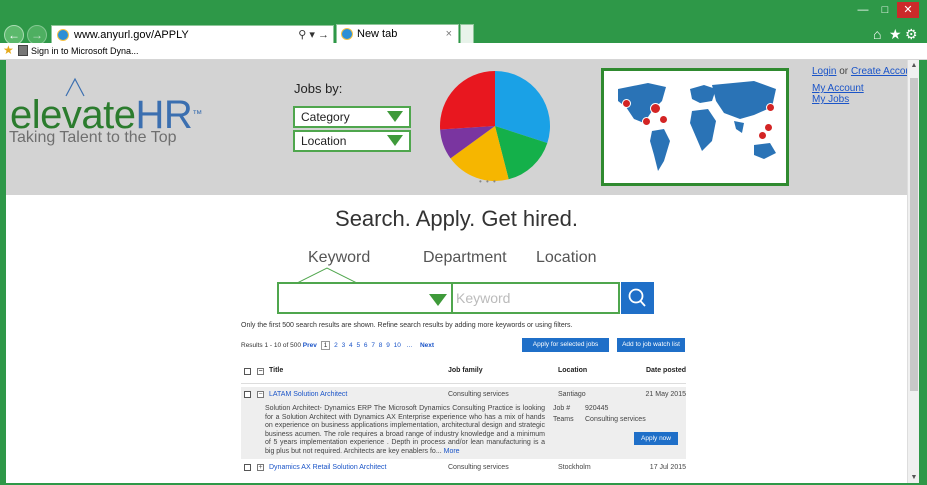 This screenshot has width=927, height=485. I want to click on expand-row-icon: +, so click(260, 467).